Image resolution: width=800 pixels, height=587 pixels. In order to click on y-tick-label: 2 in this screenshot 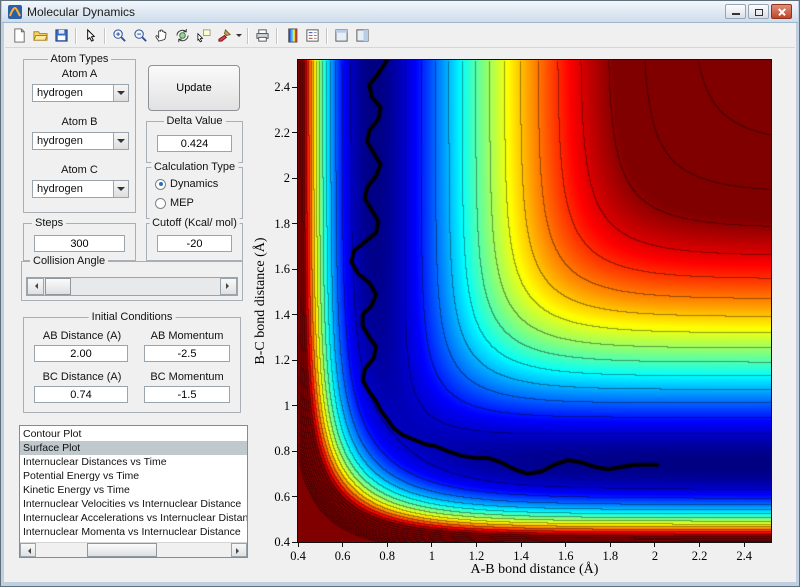, I will do `click(286, 178)`.